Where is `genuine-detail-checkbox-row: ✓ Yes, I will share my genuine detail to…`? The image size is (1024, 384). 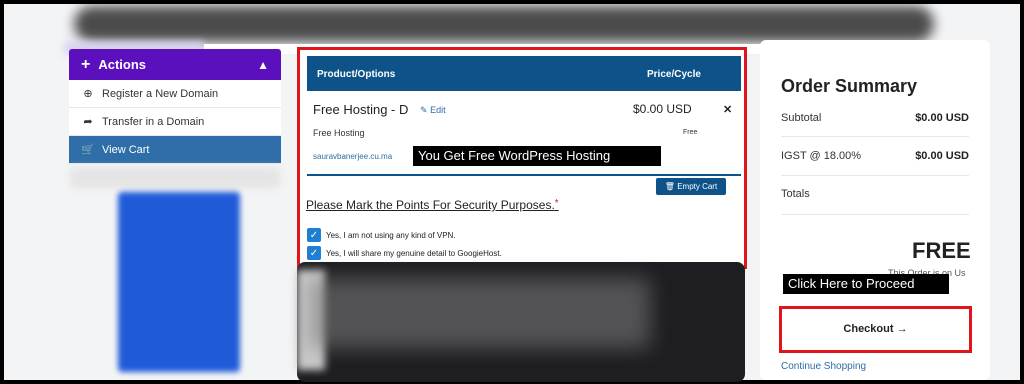
genuine-detail-checkbox-row: ✓ Yes, I will share my genuine detail to… is located at coordinates (404, 253).